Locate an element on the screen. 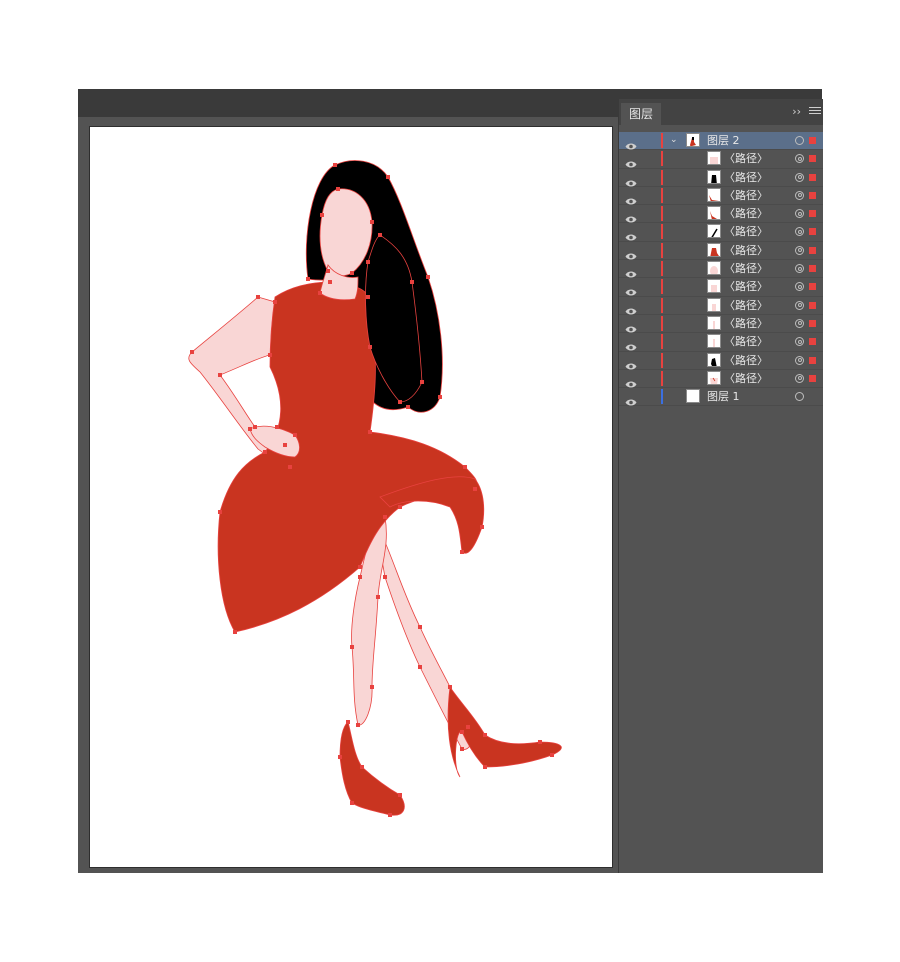 The width and height of the screenshot is (900, 962). collapse-panels-icon: ›› is located at coordinates (796, 112).